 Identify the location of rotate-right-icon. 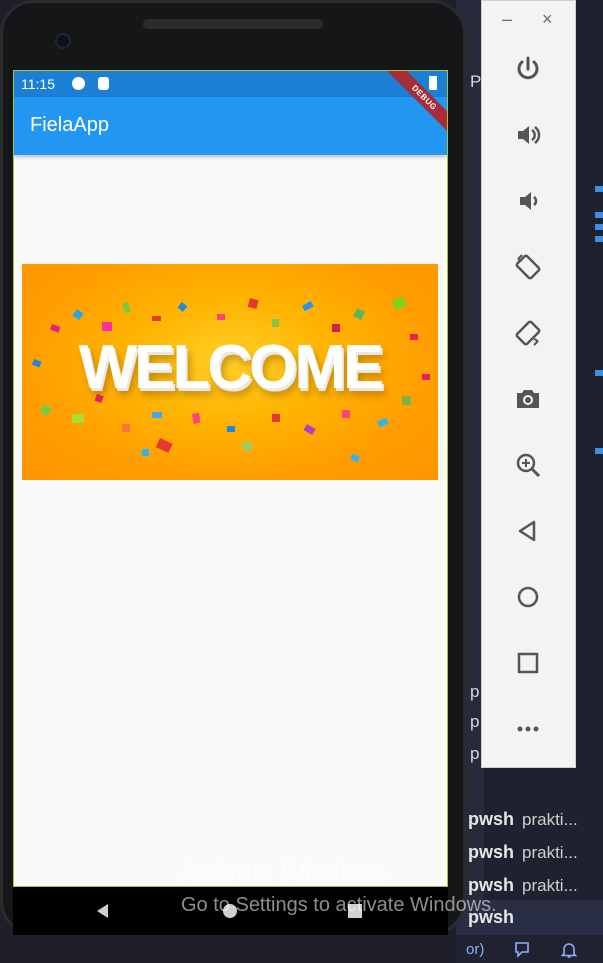
(528, 333).